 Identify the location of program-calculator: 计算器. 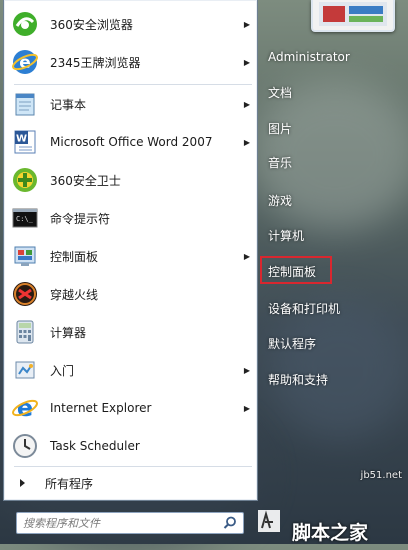
(130, 332).